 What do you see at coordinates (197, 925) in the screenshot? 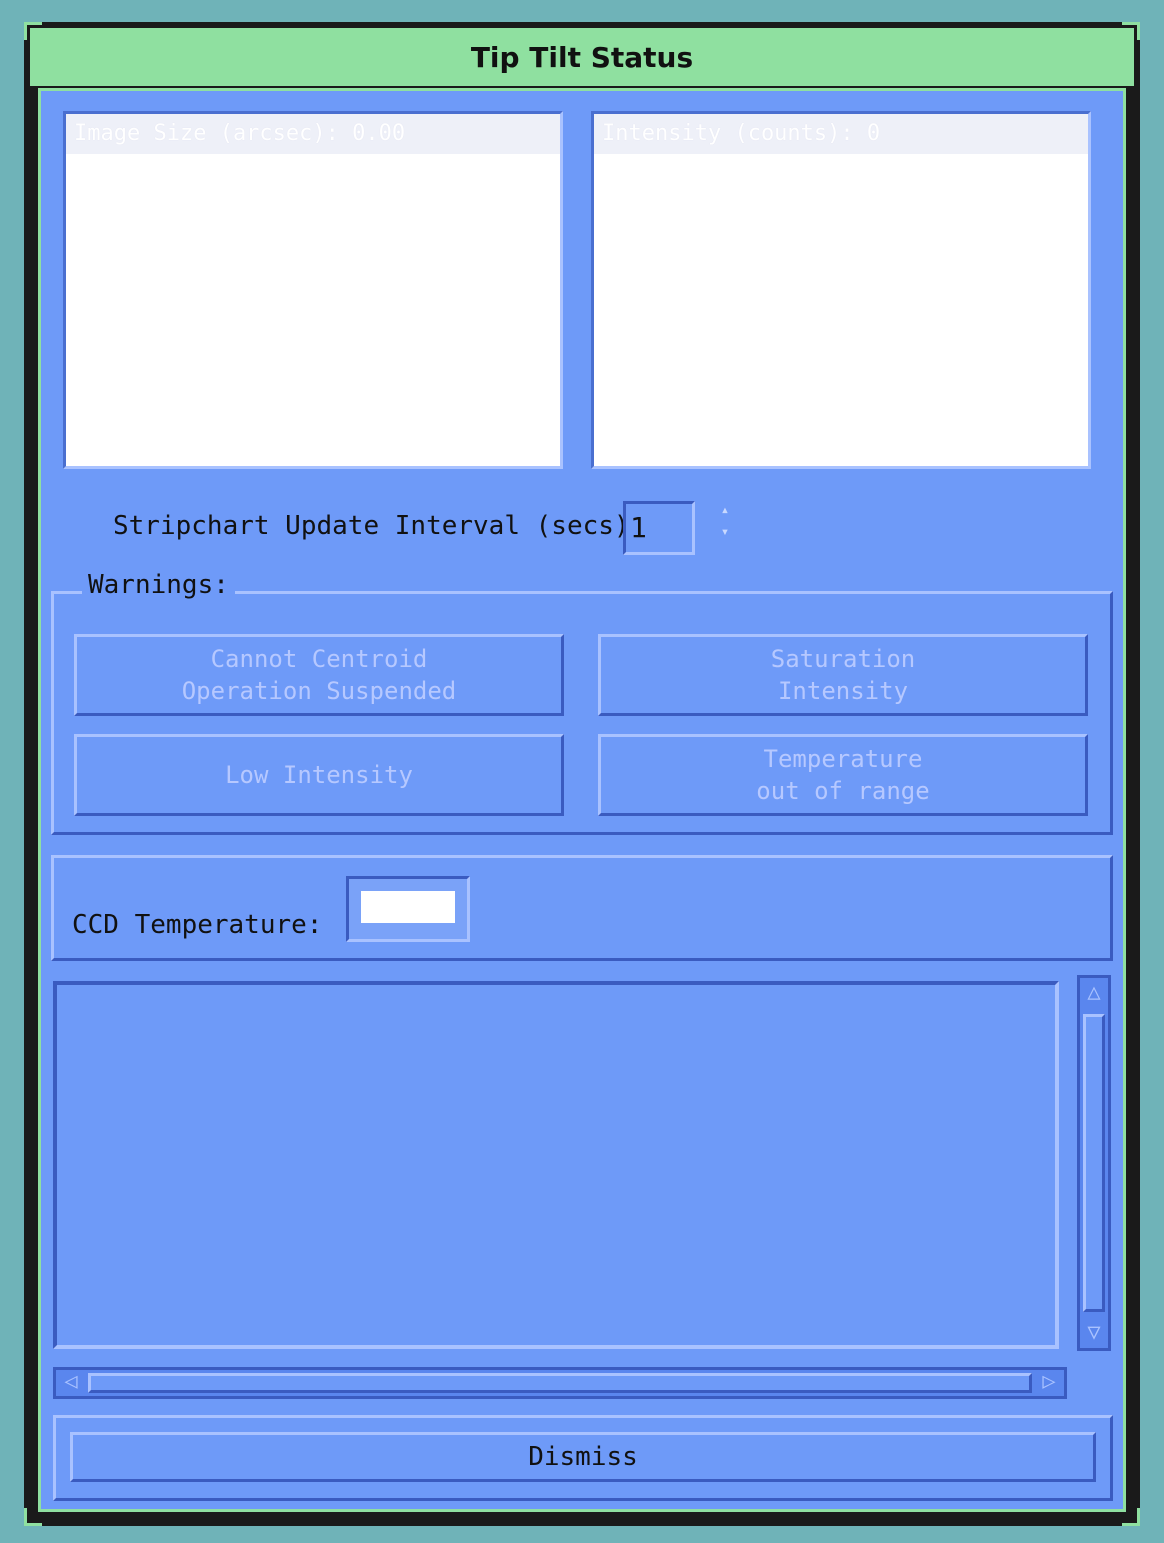
I see `ccd-temperature-label: CCD Temperature:` at bounding box center [197, 925].